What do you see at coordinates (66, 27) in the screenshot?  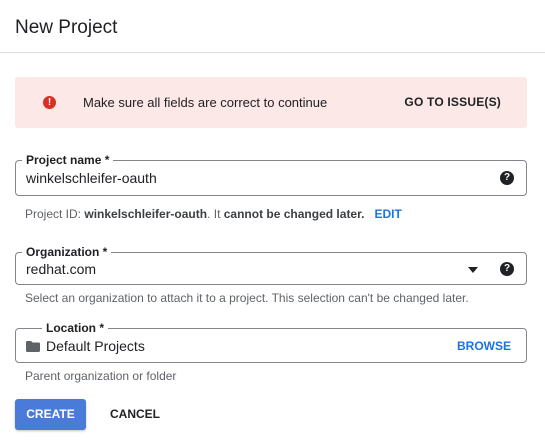 I see `page-title: New Project` at bounding box center [66, 27].